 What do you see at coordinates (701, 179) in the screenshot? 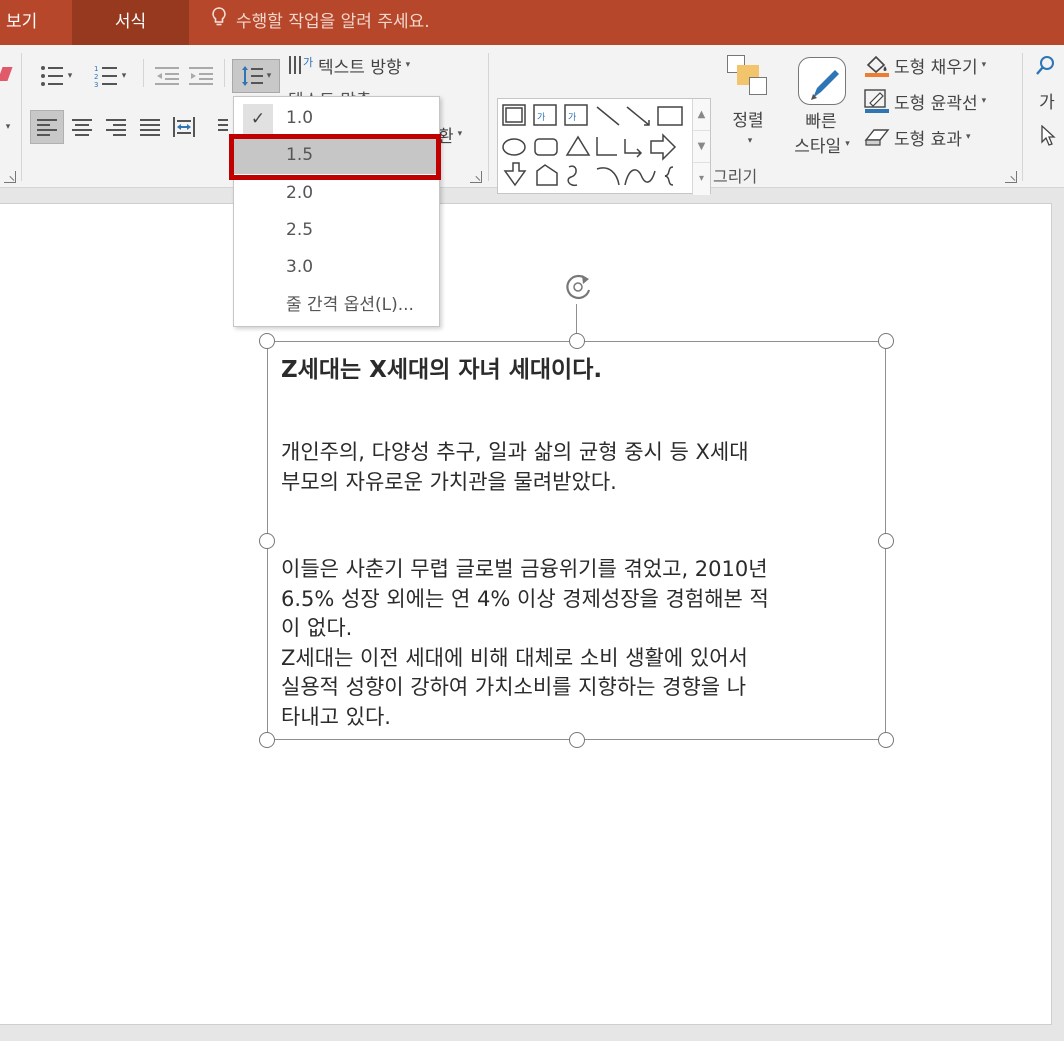
I see `gallery-more-icon: ▾` at bounding box center [701, 179].